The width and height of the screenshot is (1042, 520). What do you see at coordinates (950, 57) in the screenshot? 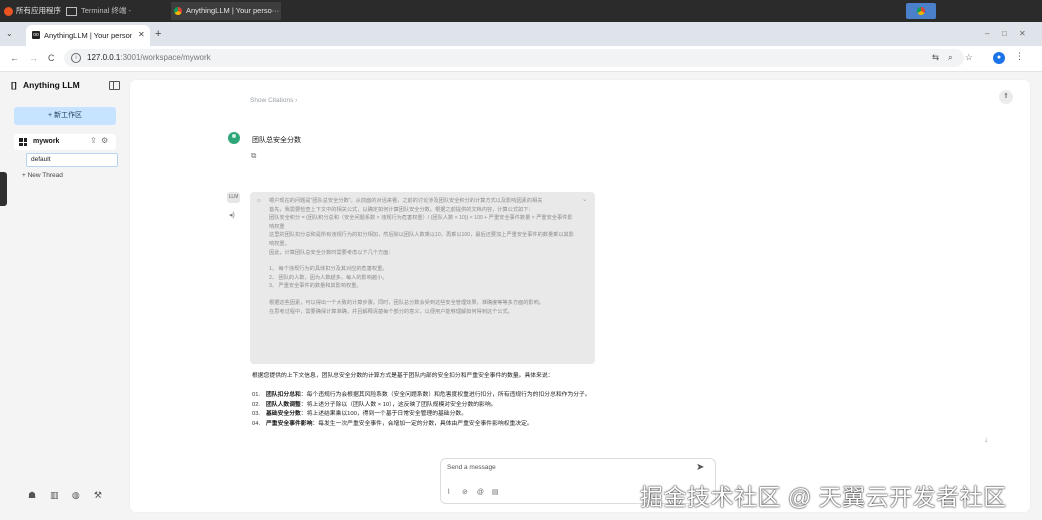
I see `zoom-icon: ⌕` at bounding box center [950, 57].